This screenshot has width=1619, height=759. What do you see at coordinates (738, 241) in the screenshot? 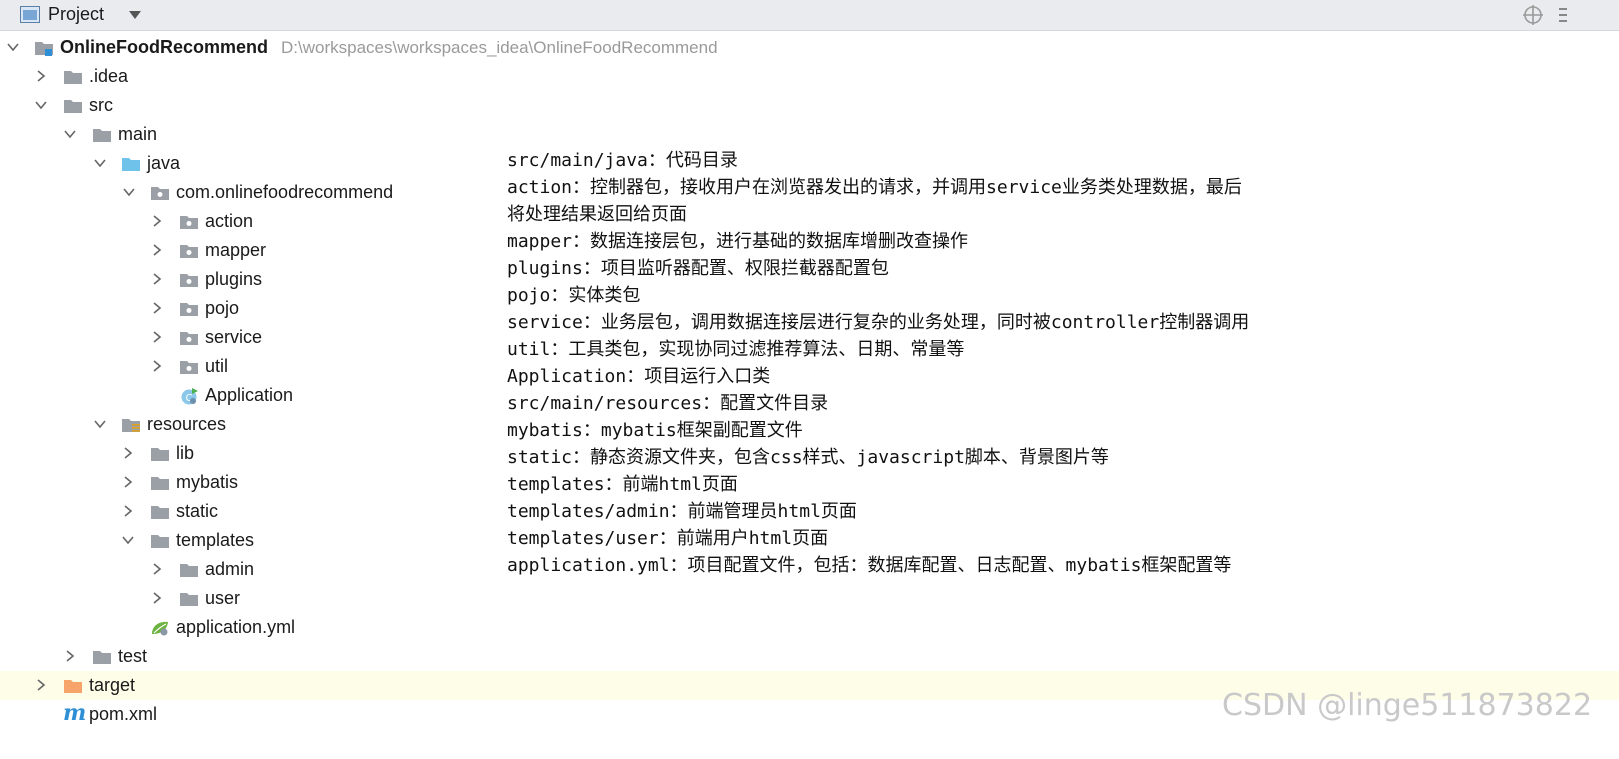
I see `note-line: mapper：数据连接层包，进行基础的数据库增删改查操作` at bounding box center [738, 241].